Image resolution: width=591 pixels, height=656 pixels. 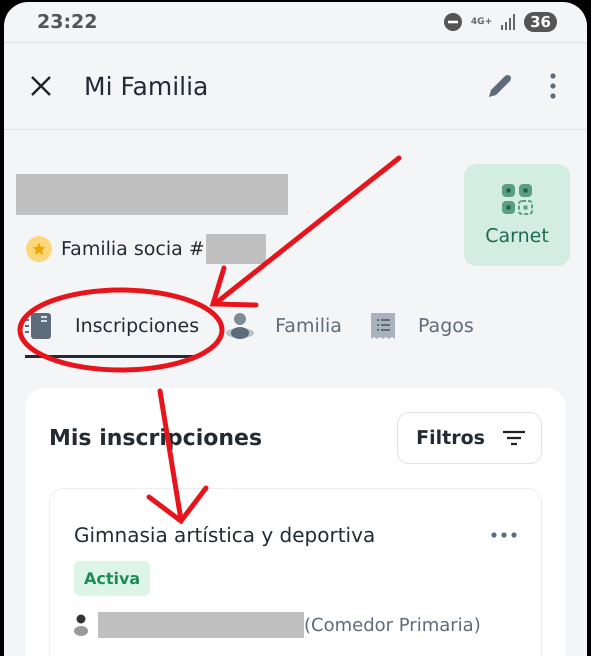 I want to click on enrollment-title: Gimnasia artística y deportiva, so click(x=225, y=535).